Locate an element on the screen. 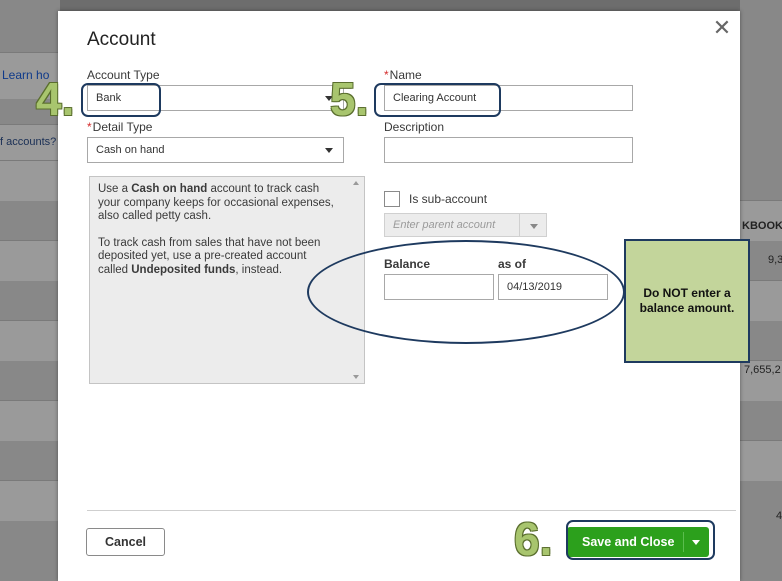 The height and width of the screenshot is (581, 782). bg-value: 9,3 is located at coordinates (775, 260).